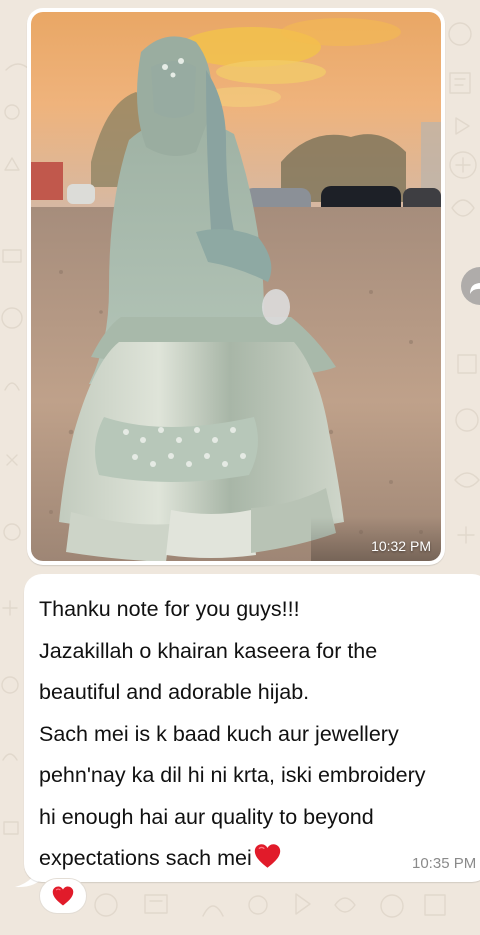 This screenshot has width=480, height=935. I want to click on message-line: hi enough hai aur quality to beyond, so click(206, 816).